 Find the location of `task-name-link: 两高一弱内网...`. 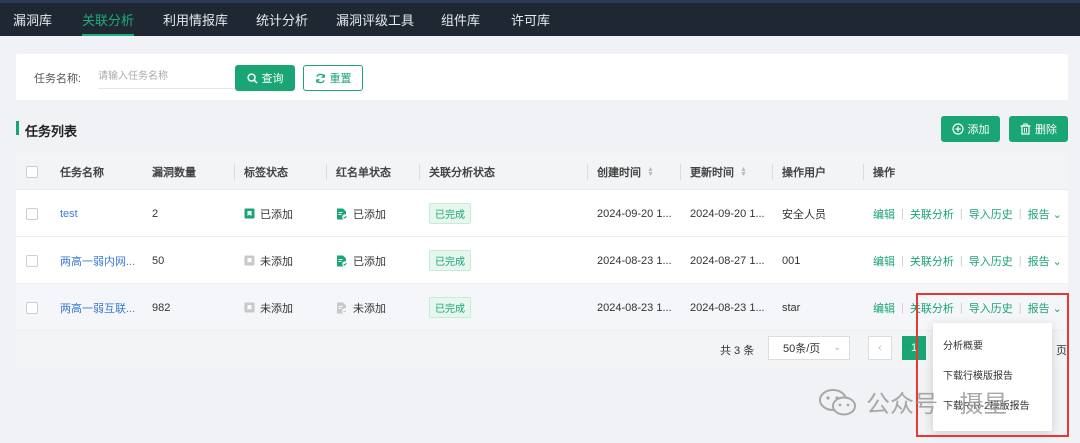

task-name-link: 两高一弱内网... is located at coordinates (97, 260).